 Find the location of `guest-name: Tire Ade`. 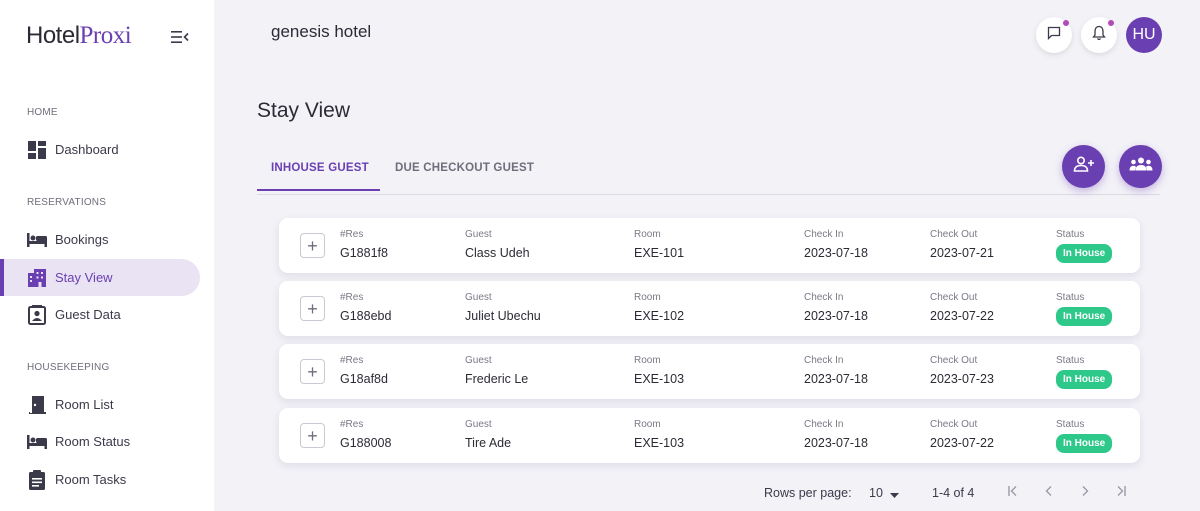

guest-name: Tire Ade is located at coordinates (488, 443).